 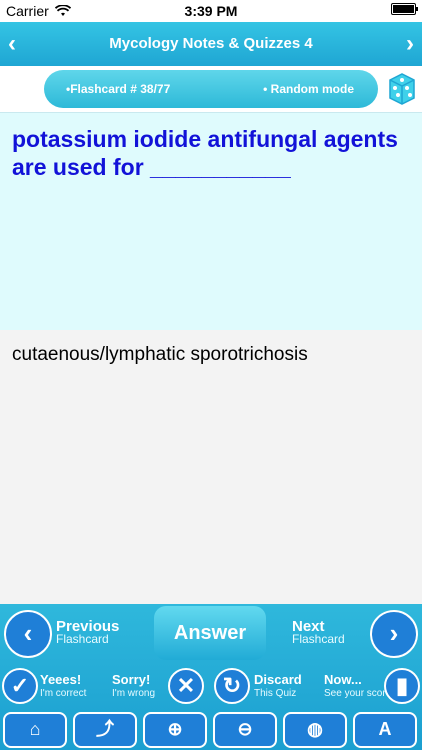 I want to click on correct-button: ✓ Yeees! I'm correct, so click(x=51, y=688).